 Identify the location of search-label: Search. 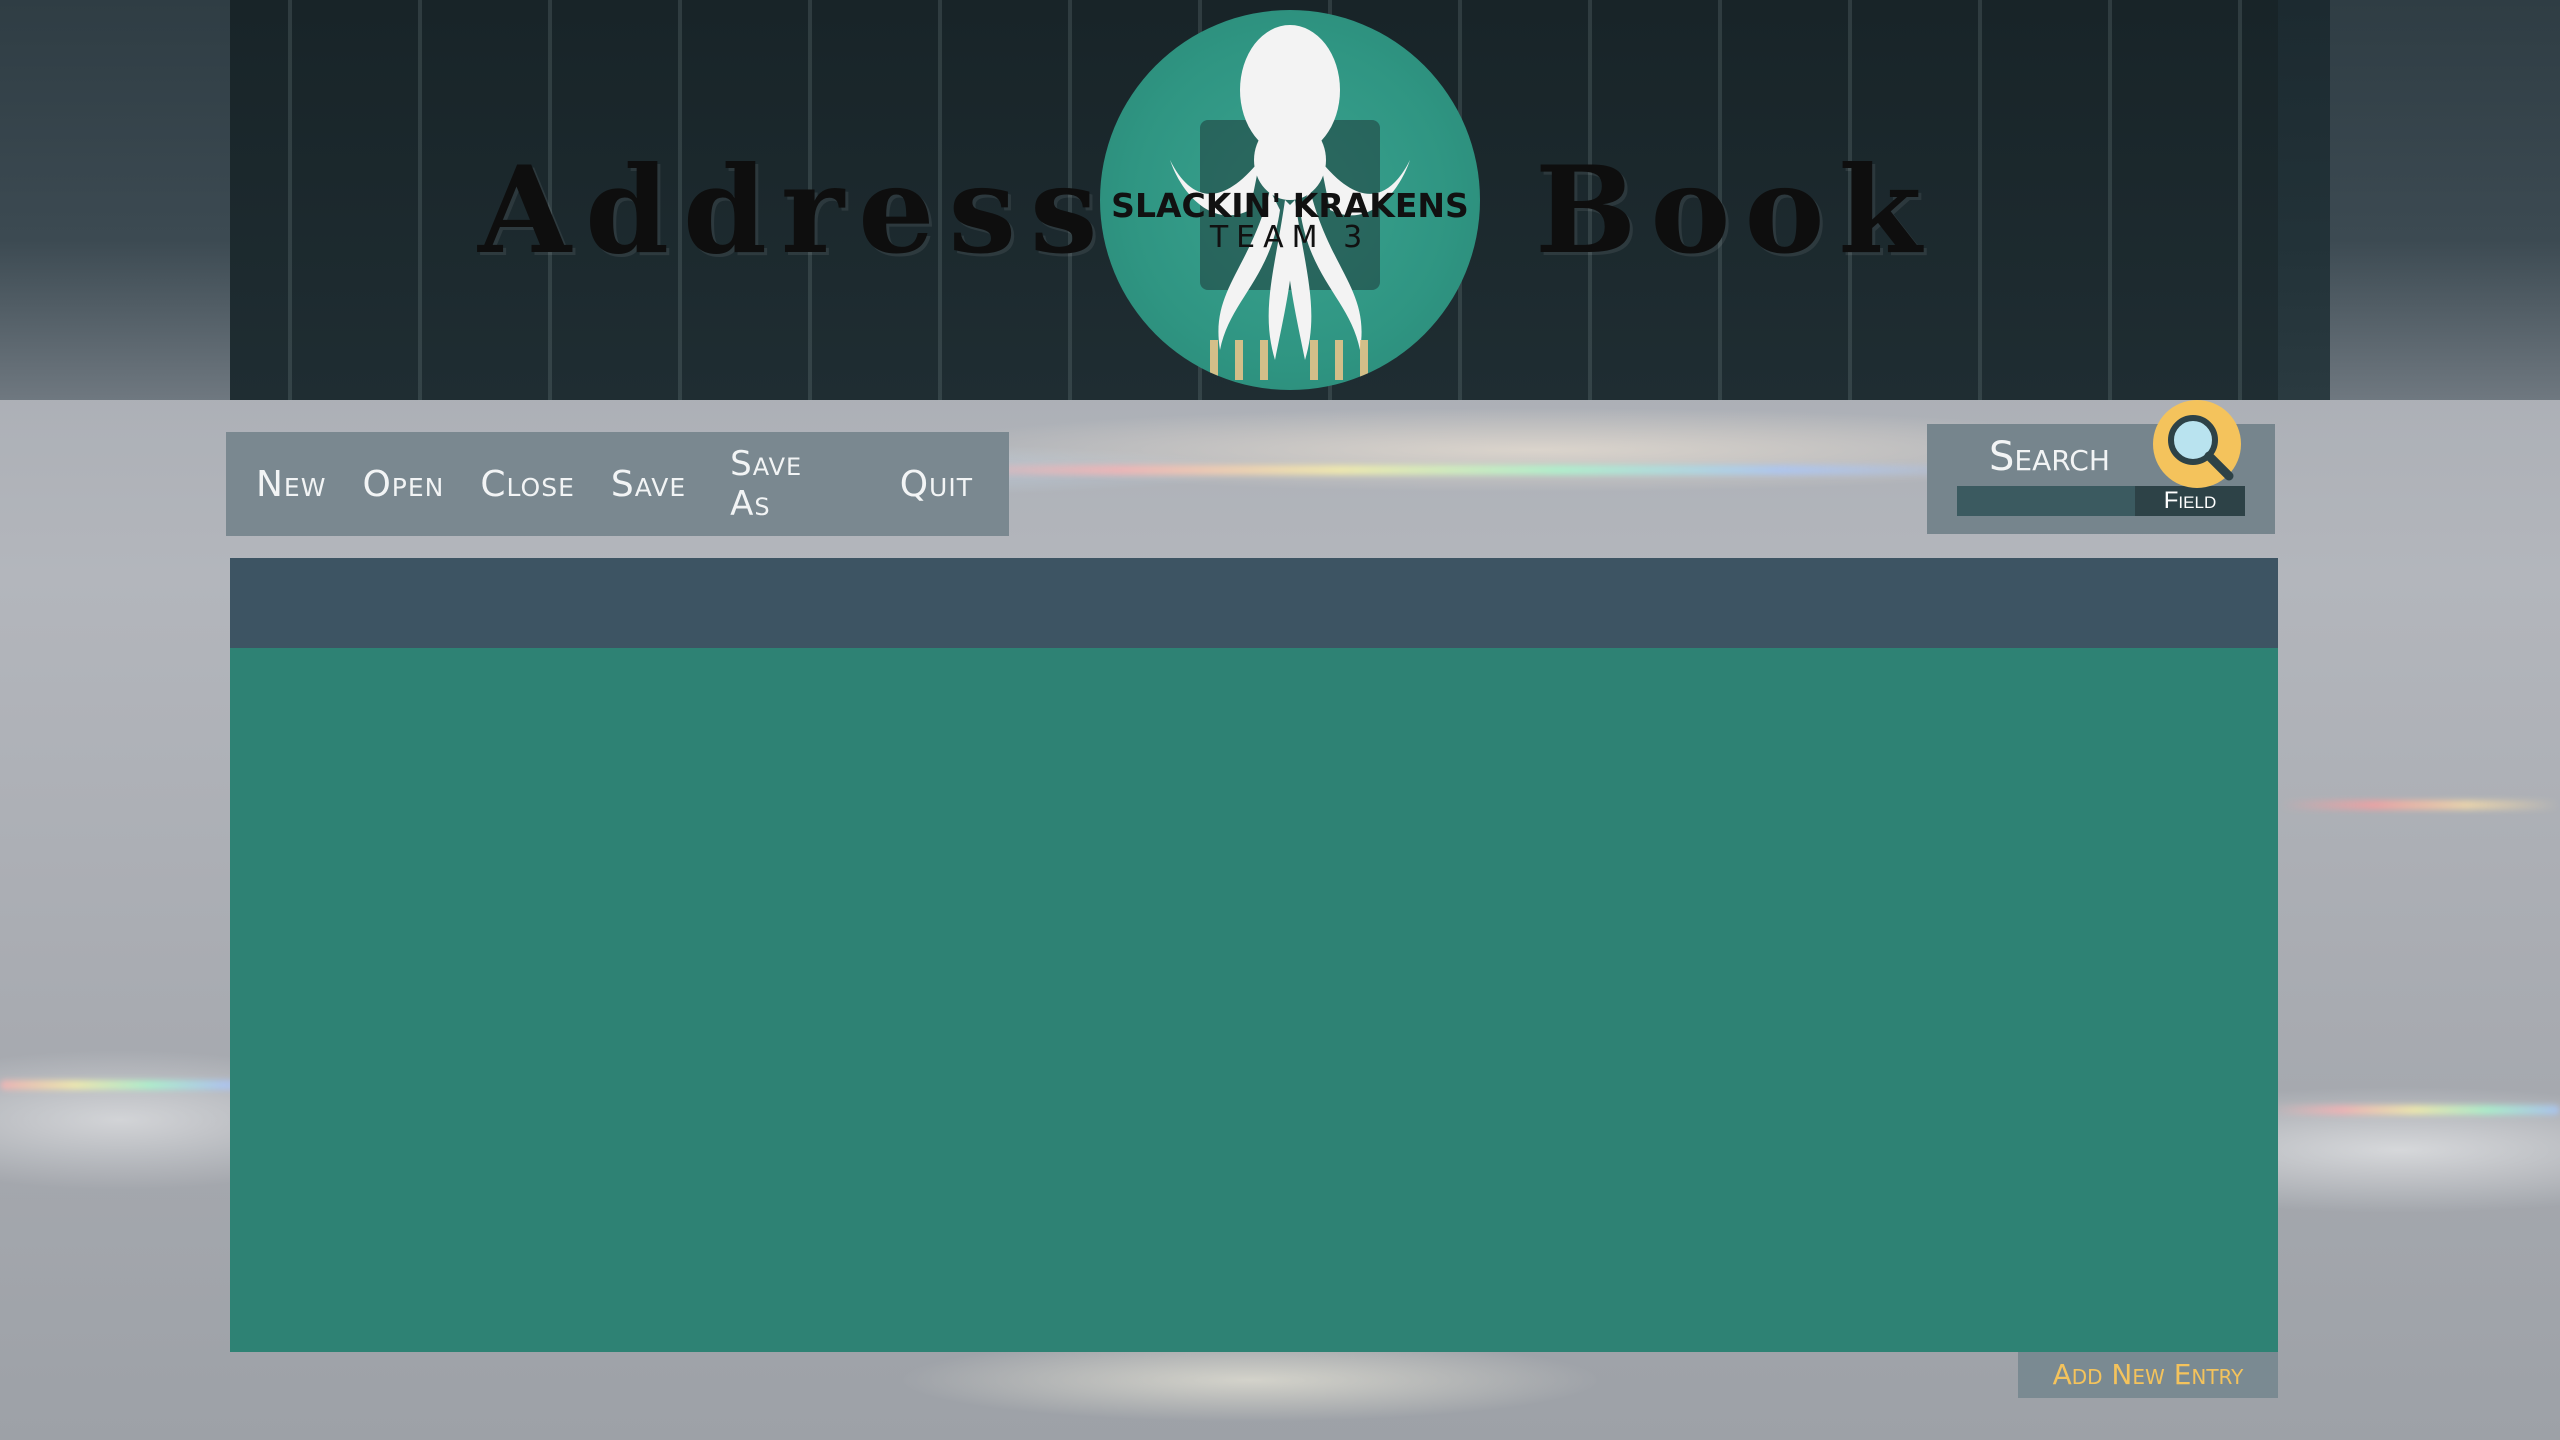
(2049, 457).